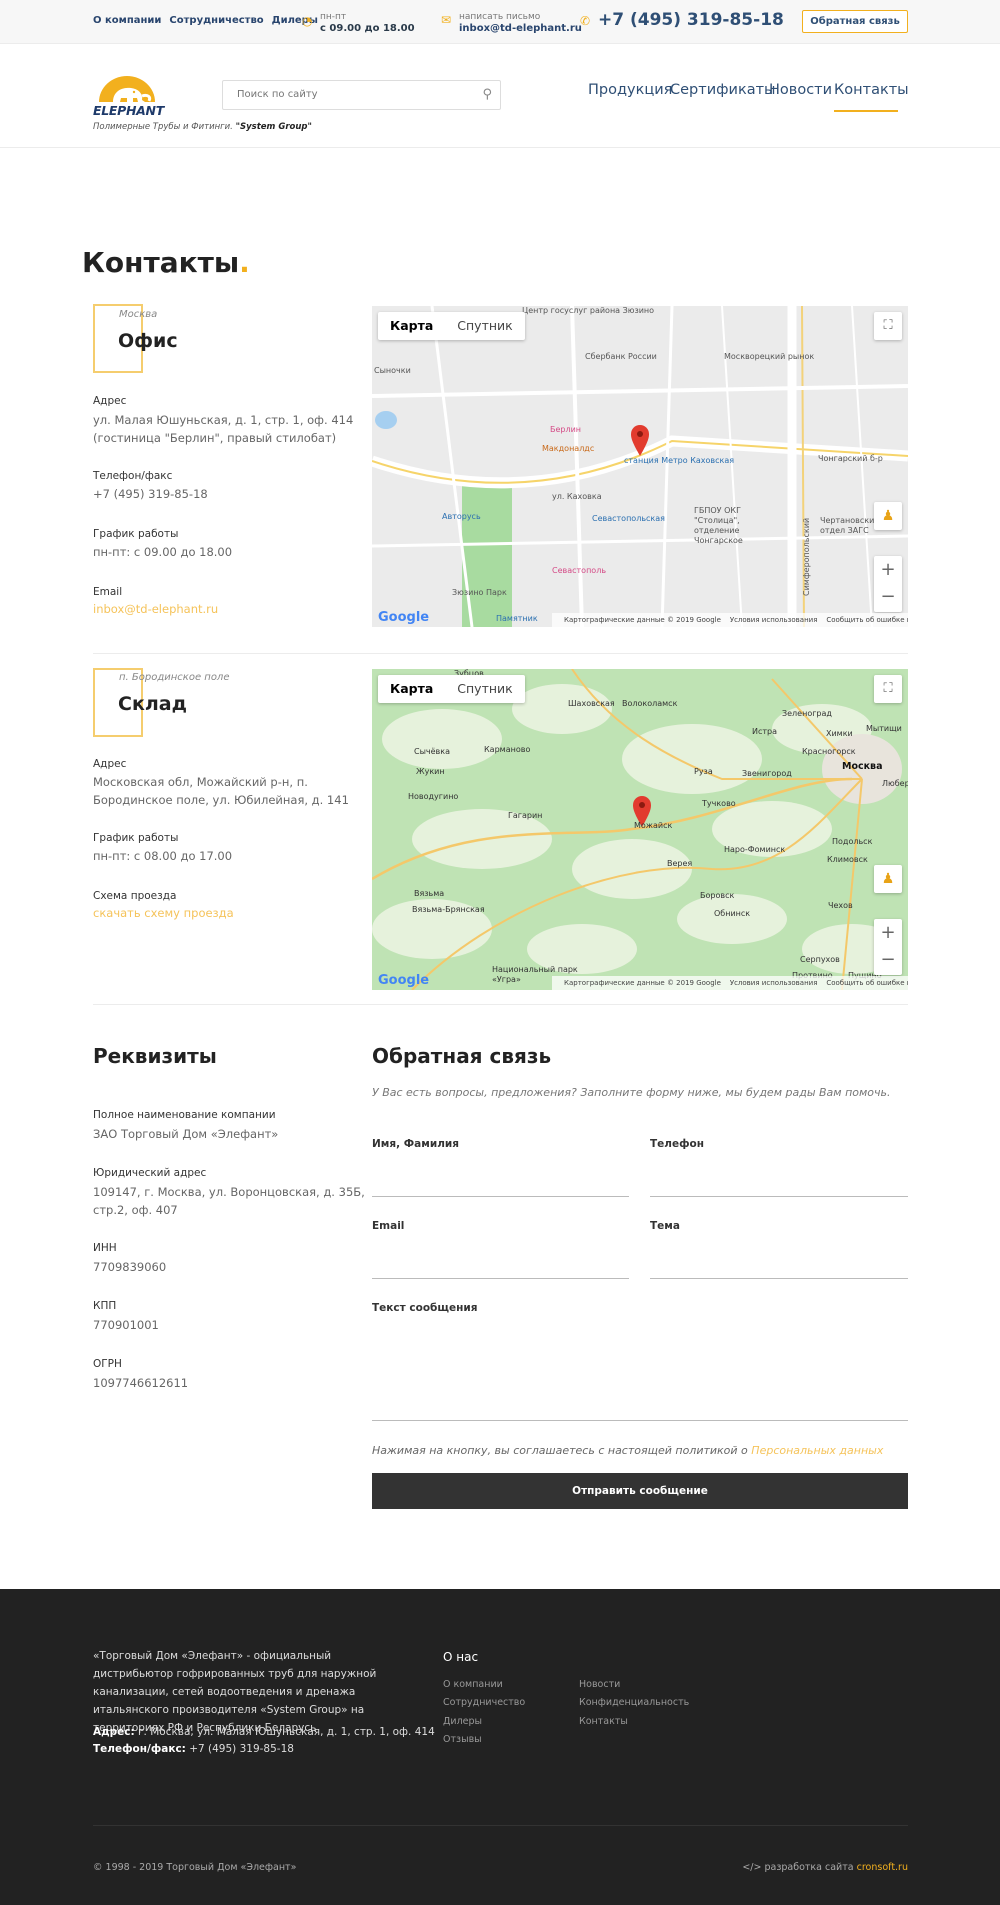 This screenshot has width=1000, height=1905. Describe the element at coordinates (163, 552) in the screenshot. I see `office-hours-value: пн-пт: с 09.00 до 18.00` at that location.